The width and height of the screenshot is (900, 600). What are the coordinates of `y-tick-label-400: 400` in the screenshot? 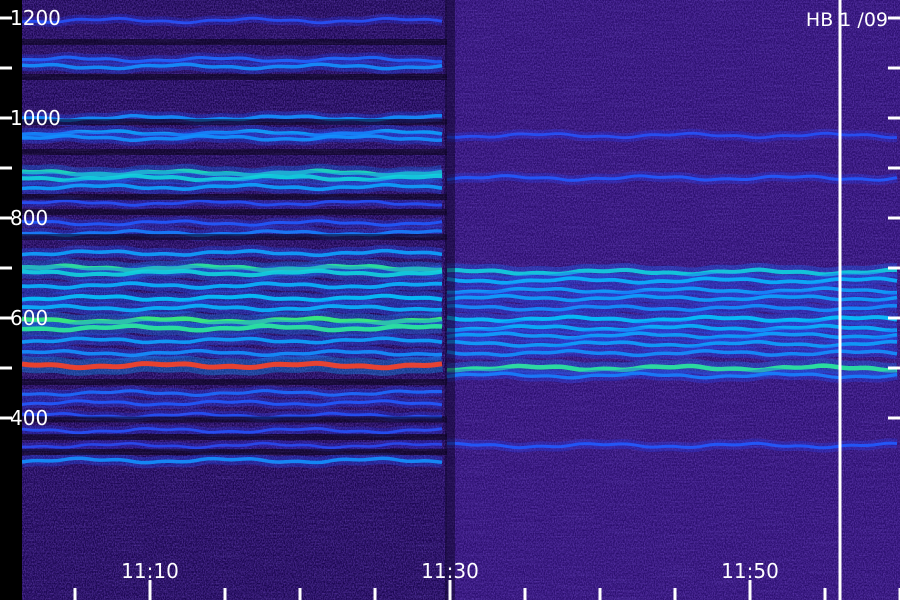 It's located at (29, 418).